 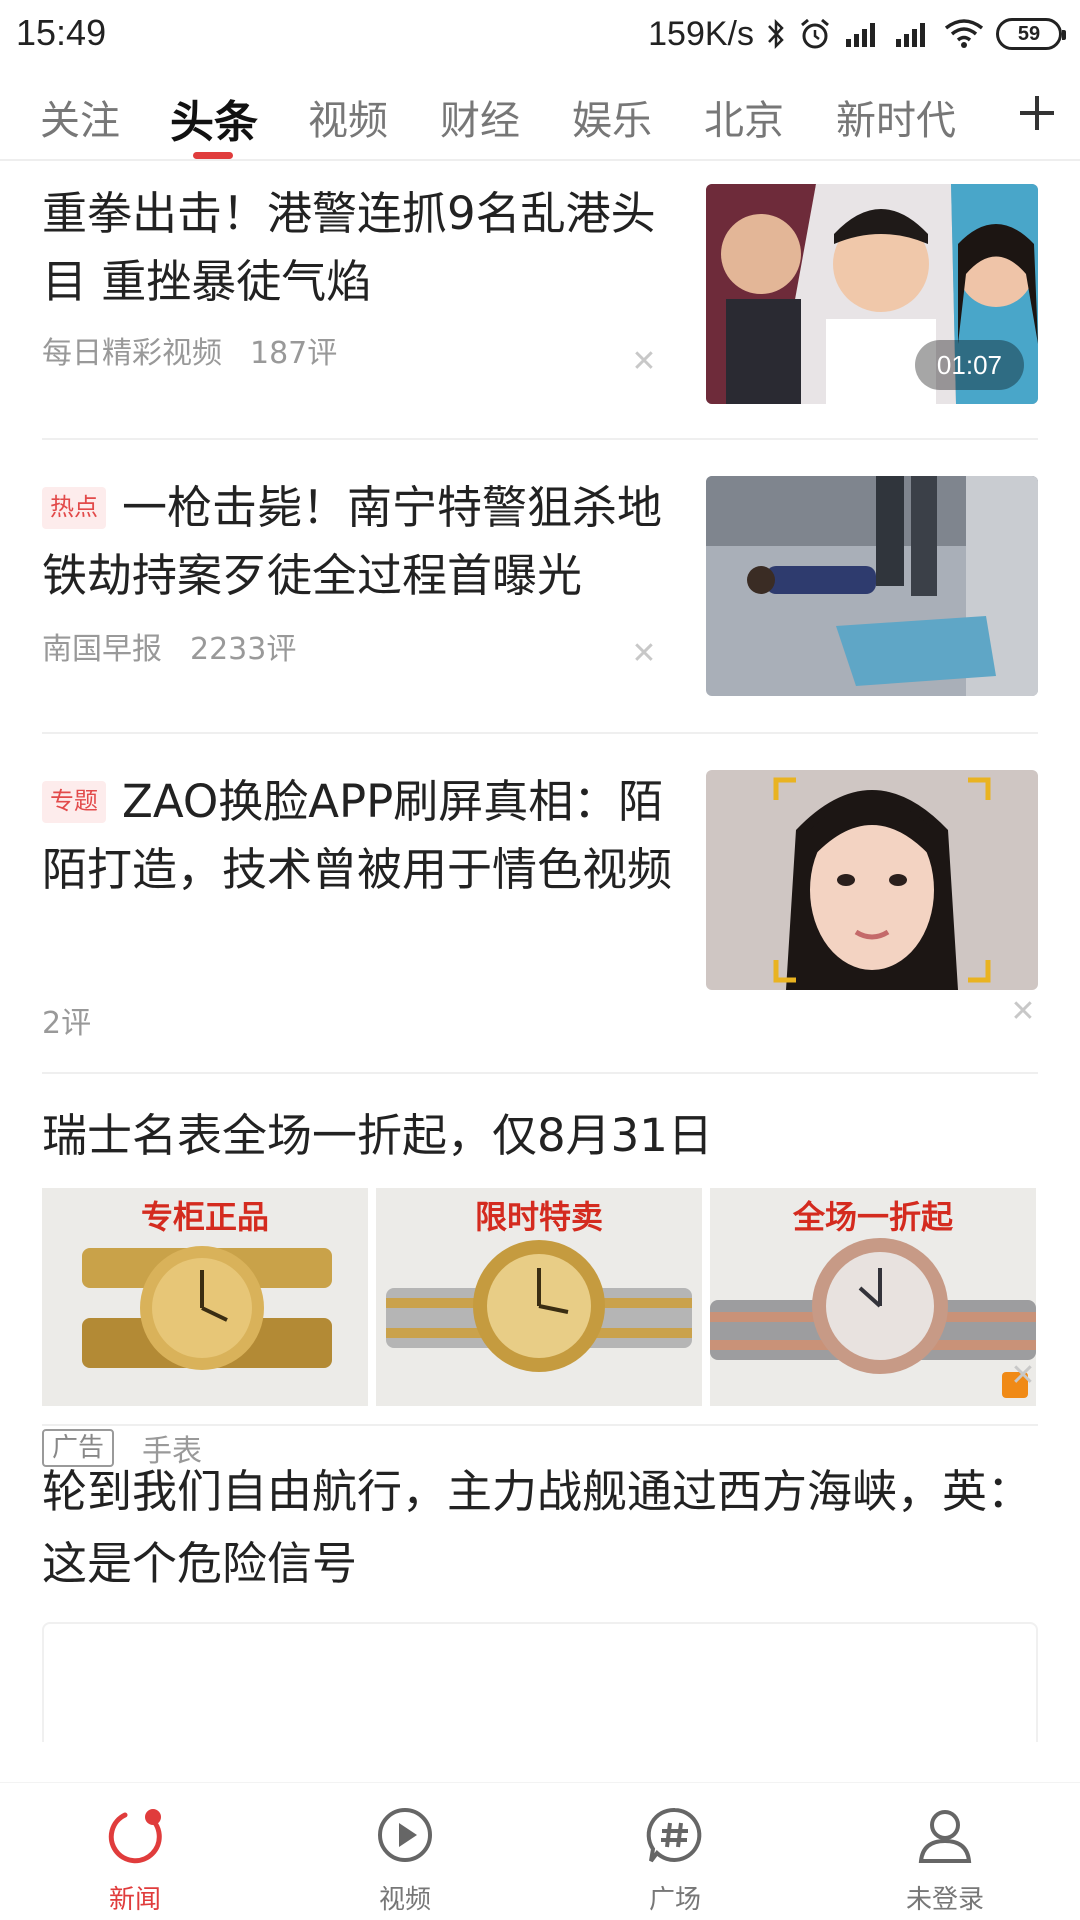 I want to click on news-title-block: 热点 一枪击毙！南宁特警狙杀地铁劫持案歹徒全过程首曝光, so click(x=357, y=542).